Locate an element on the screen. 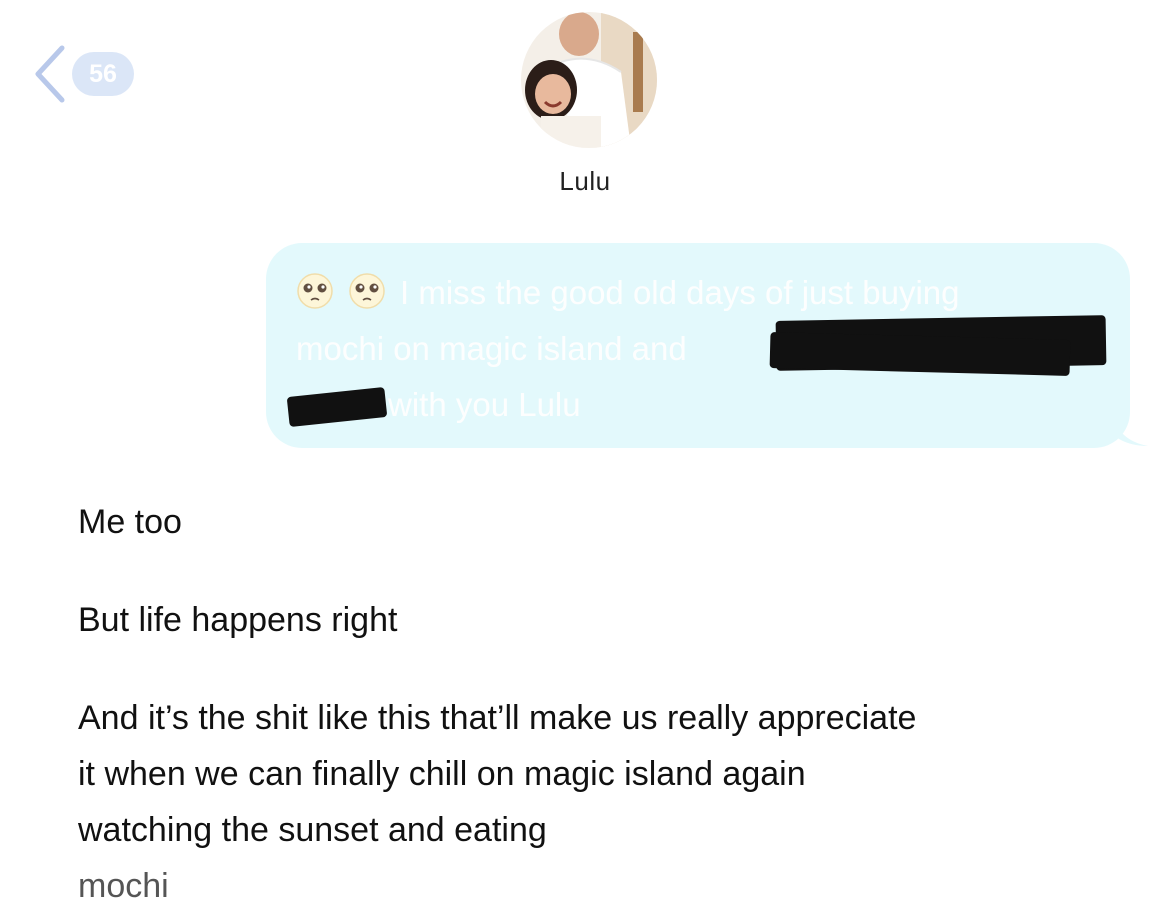 This screenshot has width=1170, height=907. sent-line-1: I miss the good old days of just buying is located at coordinates (698, 293).